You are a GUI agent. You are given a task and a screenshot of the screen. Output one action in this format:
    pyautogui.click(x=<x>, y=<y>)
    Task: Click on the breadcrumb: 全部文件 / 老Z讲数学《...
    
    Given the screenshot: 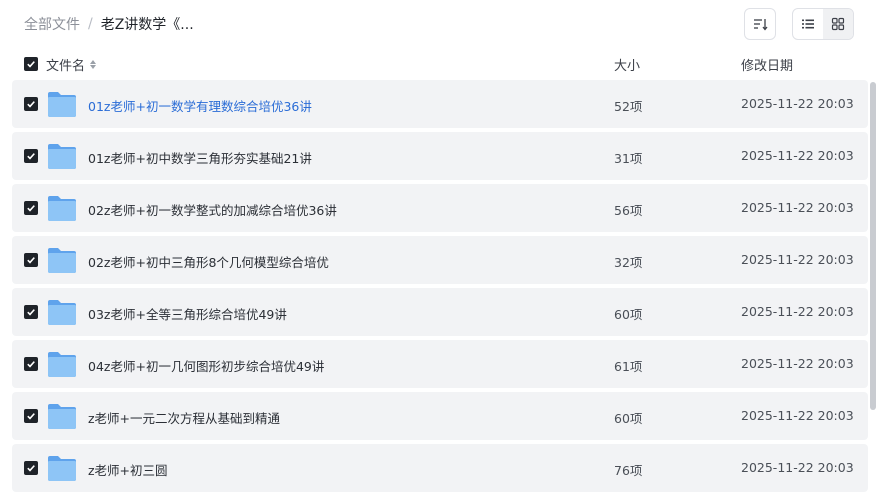 What is the action you would take?
    pyautogui.click(x=109, y=24)
    